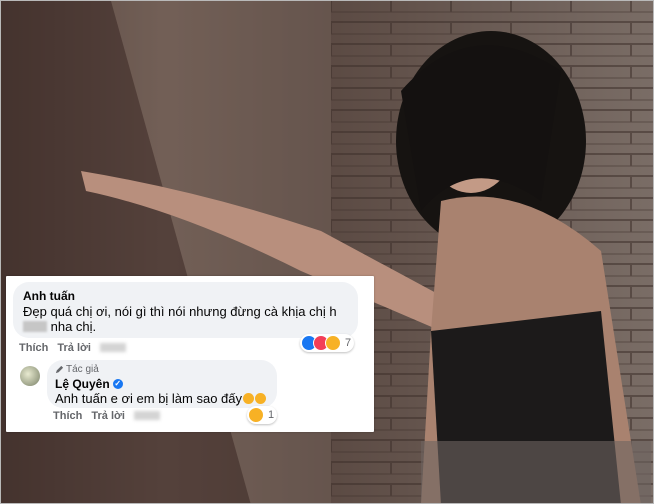 The height and width of the screenshot is (504, 654). What do you see at coordinates (49, 296) in the screenshot?
I see `comment-author: Anh tuấn` at bounding box center [49, 296].